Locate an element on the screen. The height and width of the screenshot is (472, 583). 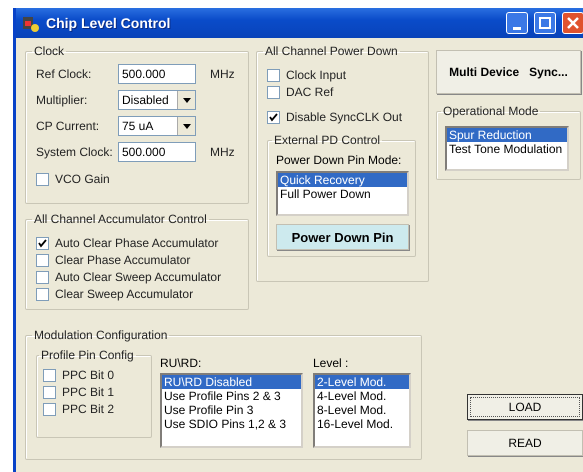
list-item: Use SDIO Pins 1,2 & 3 is located at coordinates (231, 424).